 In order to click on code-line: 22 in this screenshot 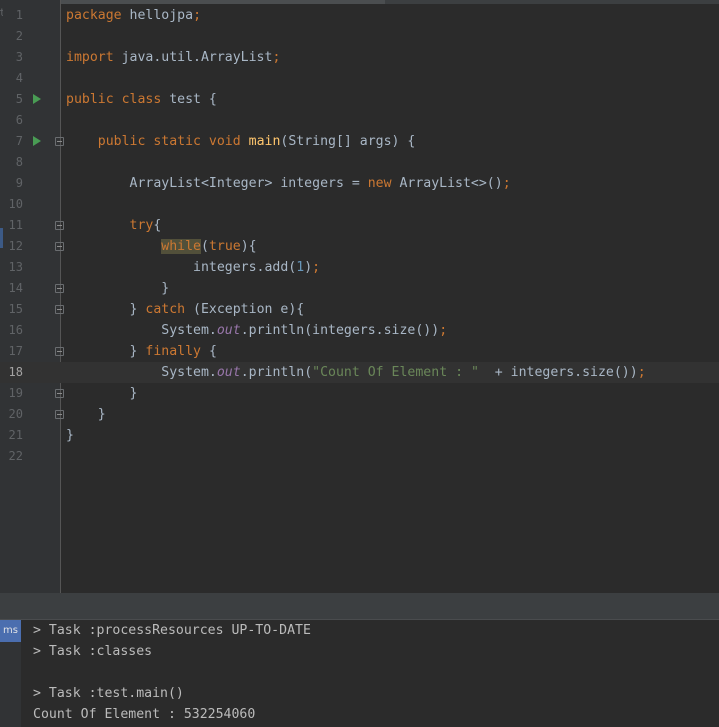, I will do `click(359, 456)`.